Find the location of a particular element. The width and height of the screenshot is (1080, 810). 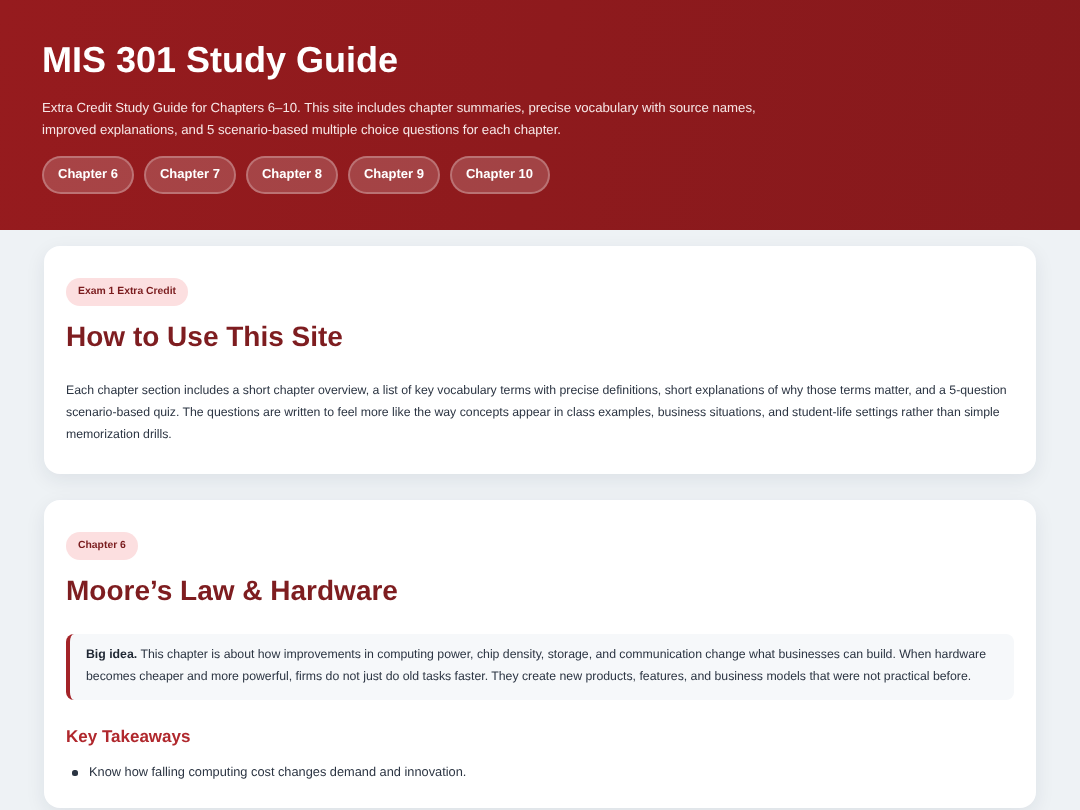

bullet-icon is located at coordinates (74, 773).